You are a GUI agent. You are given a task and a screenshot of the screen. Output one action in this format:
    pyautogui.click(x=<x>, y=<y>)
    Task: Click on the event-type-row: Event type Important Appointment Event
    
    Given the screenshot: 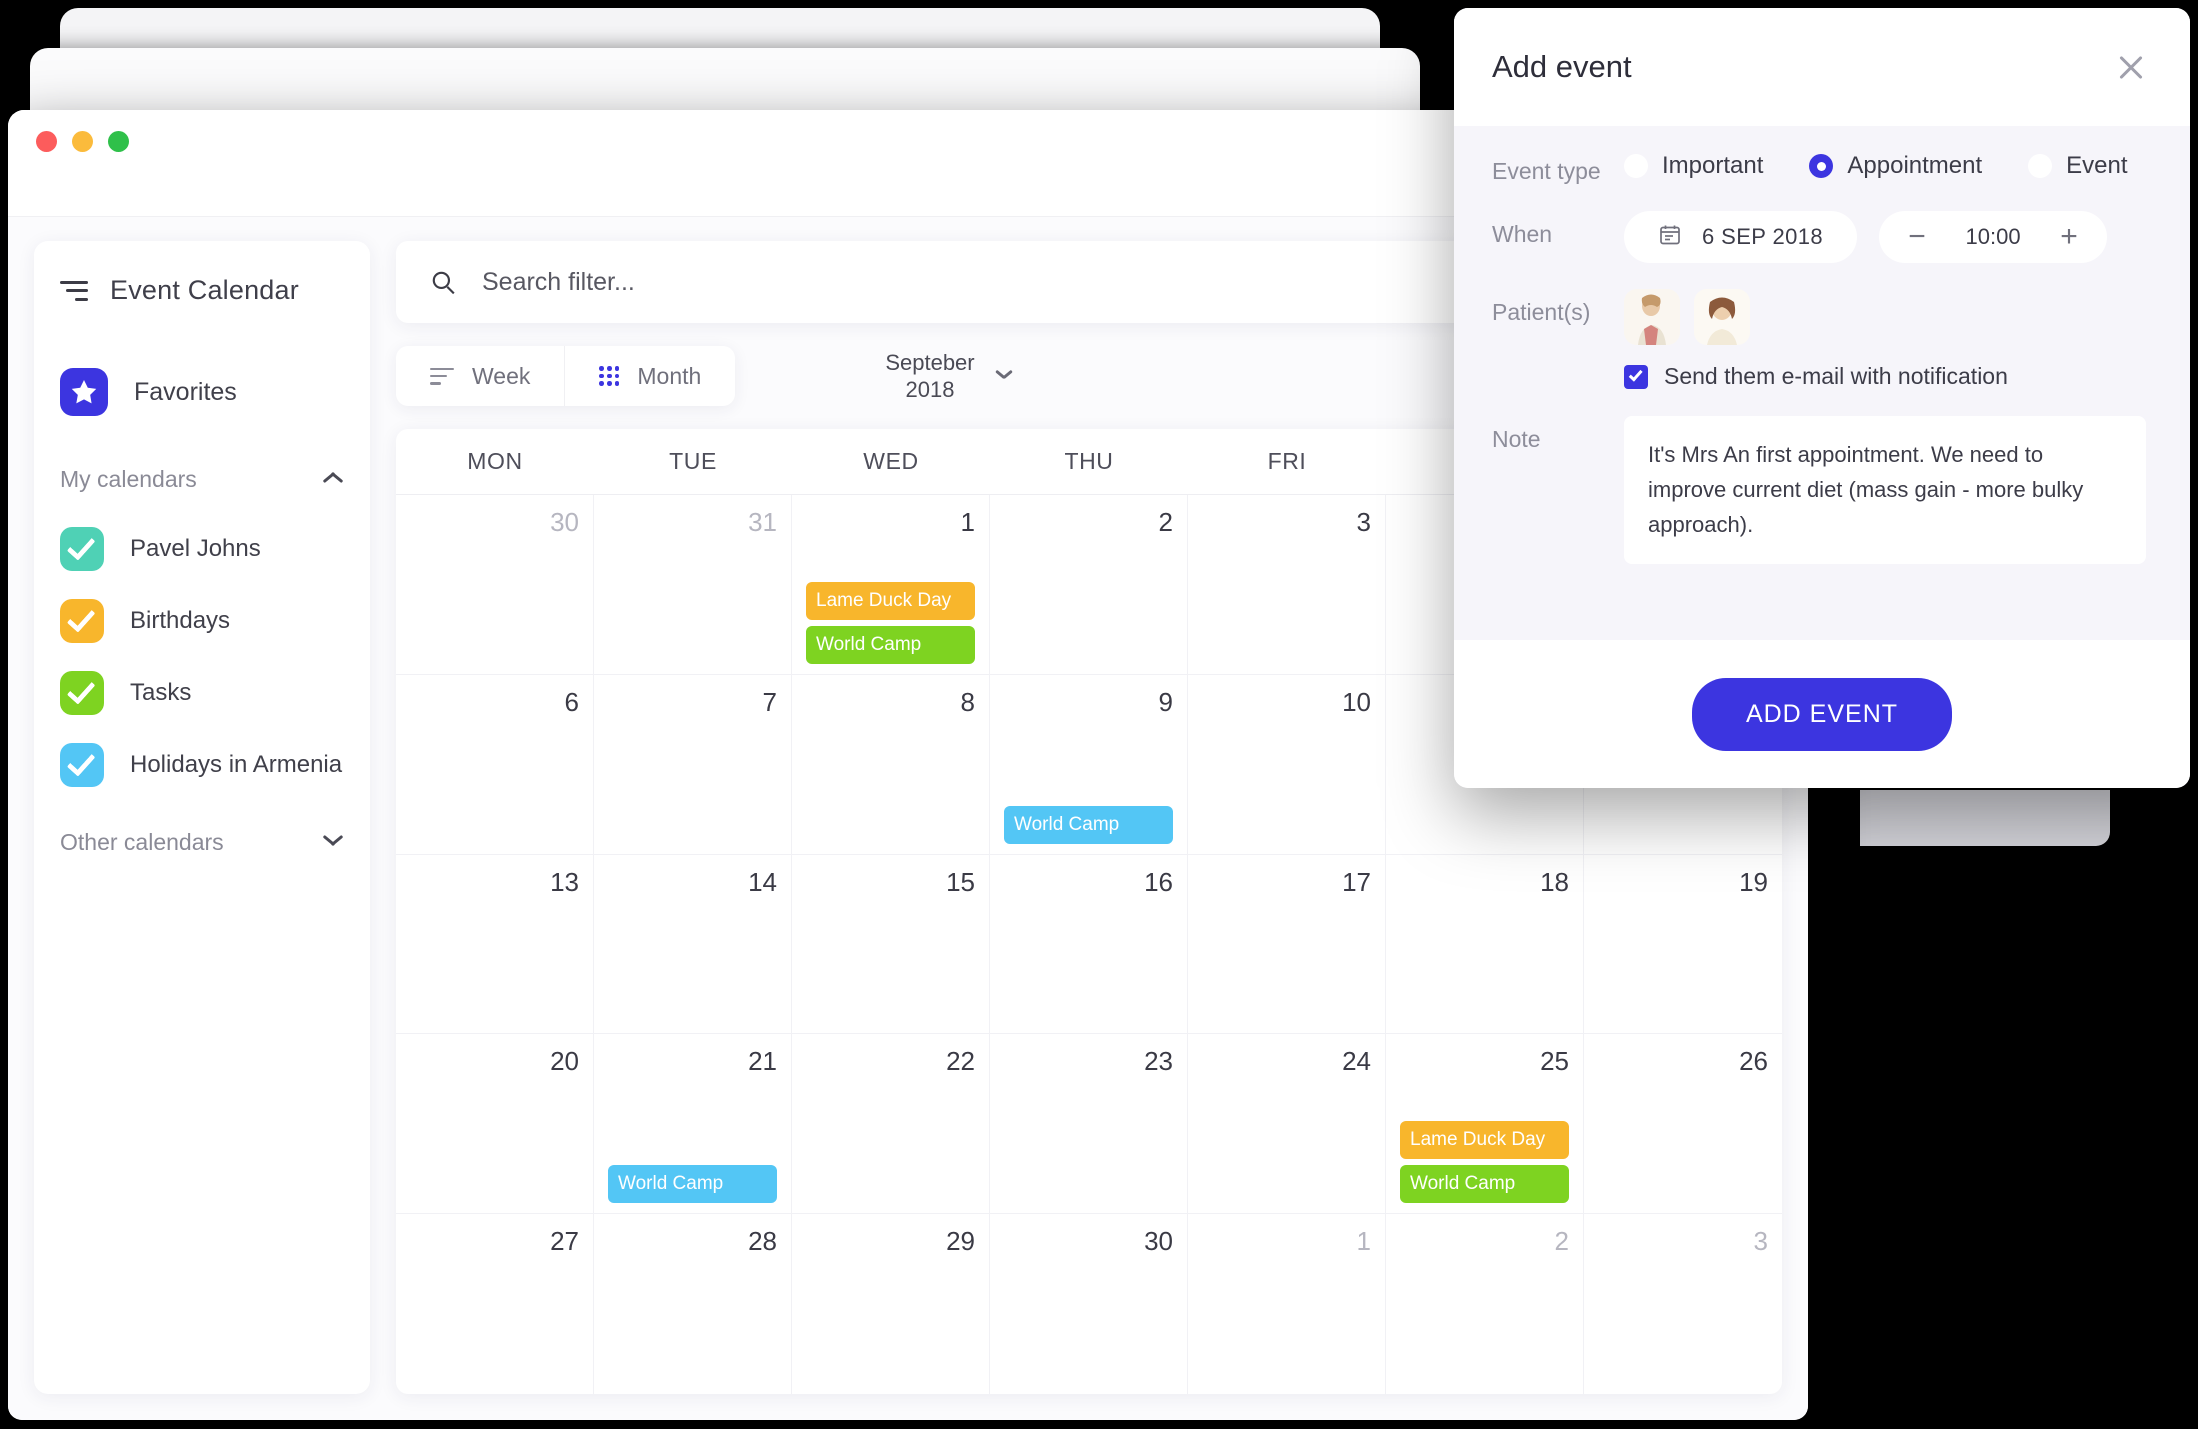 What is the action you would take?
    pyautogui.click(x=1819, y=166)
    